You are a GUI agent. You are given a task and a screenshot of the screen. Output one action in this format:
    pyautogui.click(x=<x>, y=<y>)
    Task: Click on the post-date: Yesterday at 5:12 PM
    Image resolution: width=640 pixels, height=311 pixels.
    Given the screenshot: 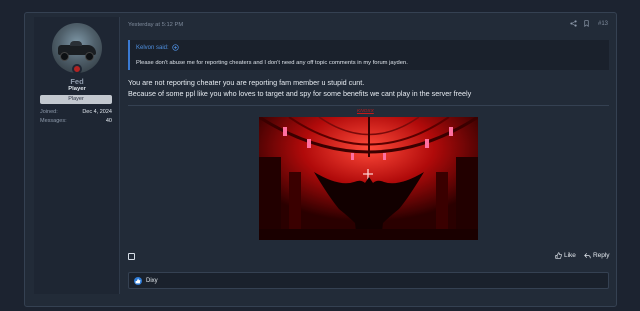 What is the action you would take?
    pyautogui.click(x=155, y=25)
    